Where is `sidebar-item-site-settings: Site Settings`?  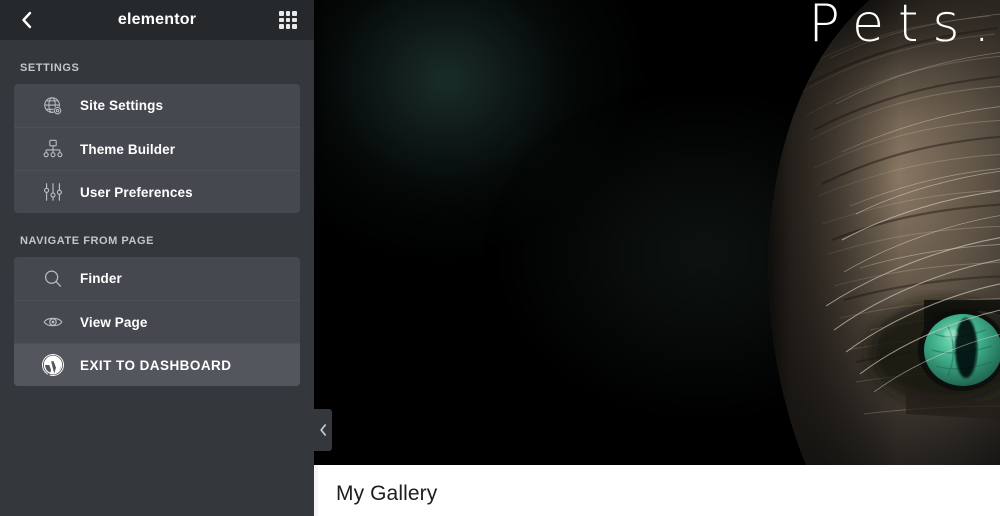
sidebar-item-site-settings: Site Settings is located at coordinates (157, 105).